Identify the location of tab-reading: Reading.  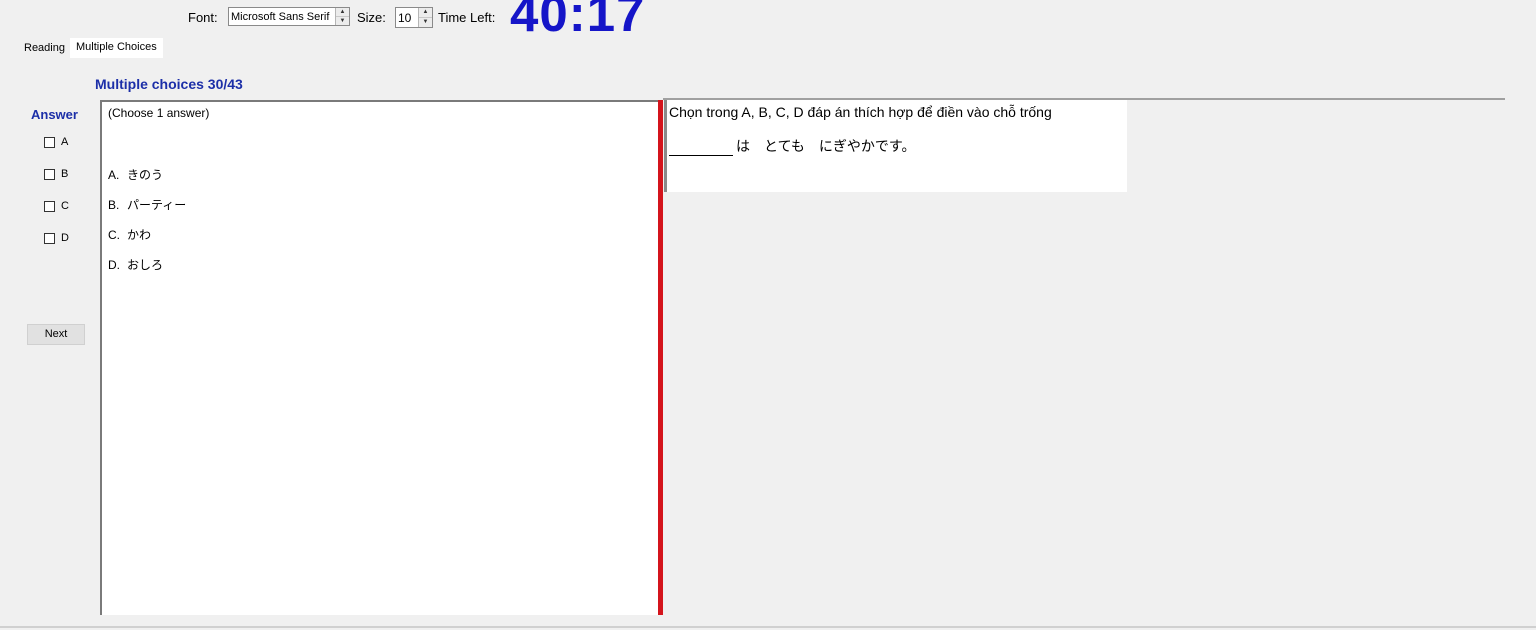
(44, 48).